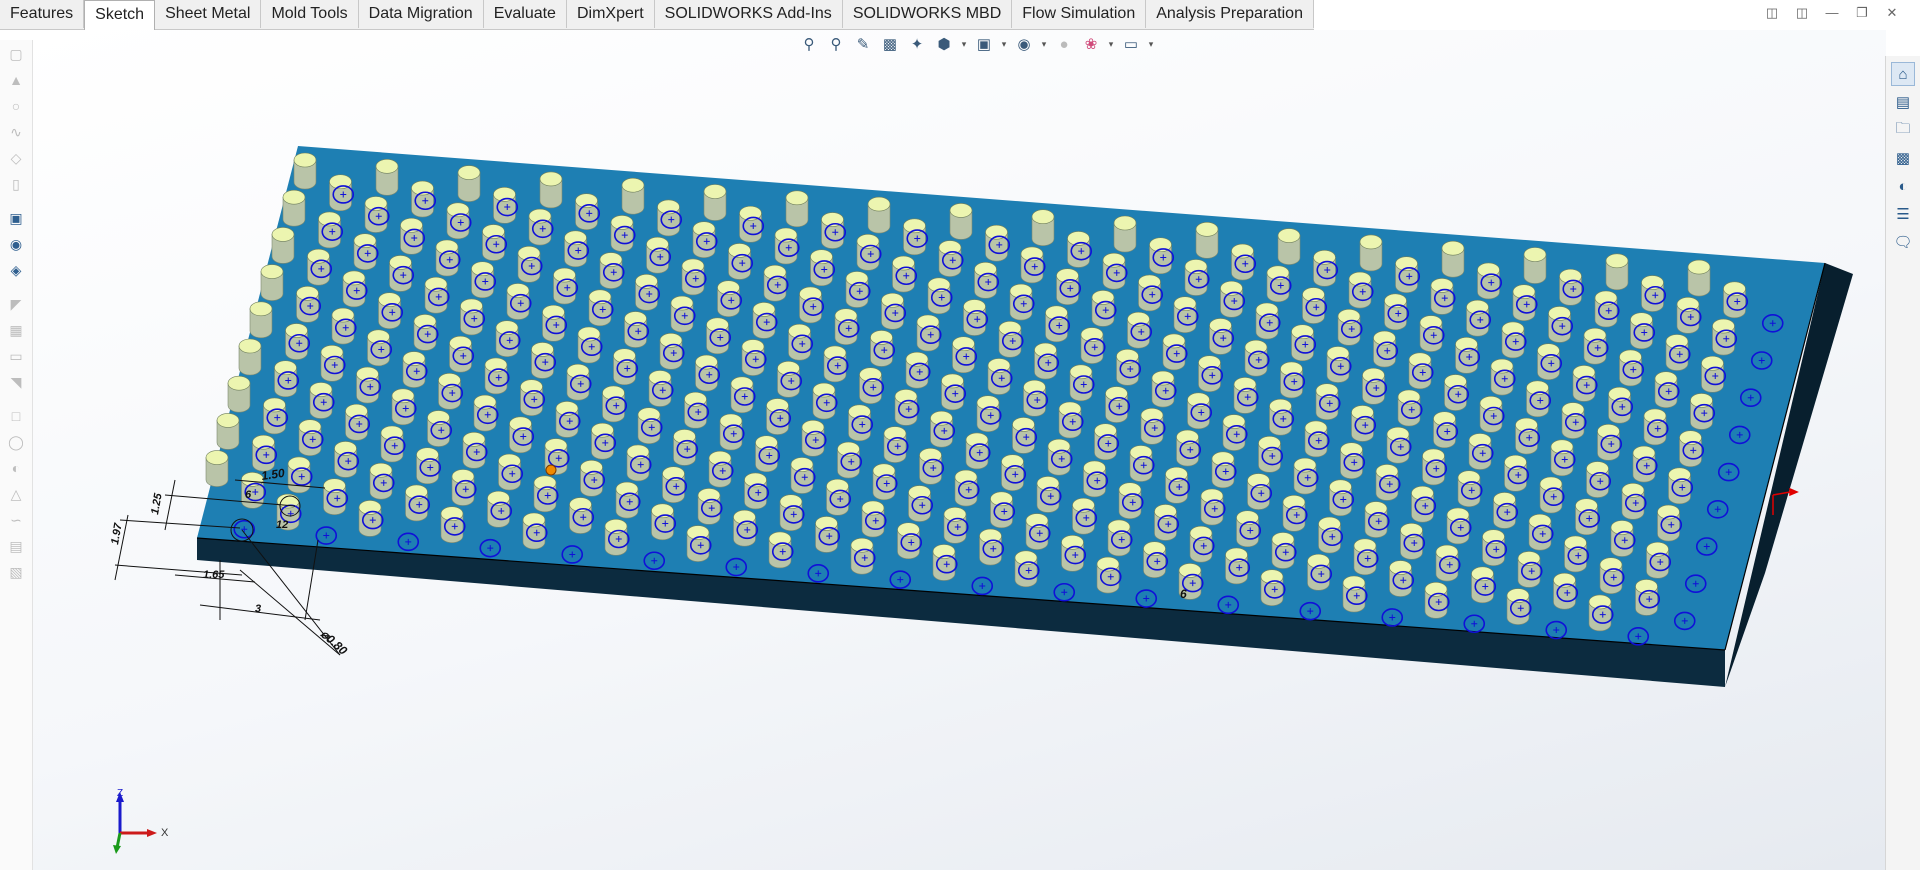 The image size is (1920, 870). I want to click on custom-properties-icon: ☰, so click(1903, 214).